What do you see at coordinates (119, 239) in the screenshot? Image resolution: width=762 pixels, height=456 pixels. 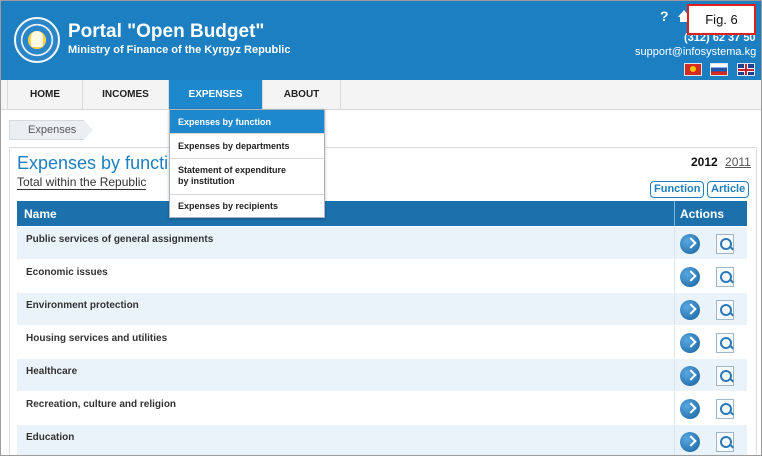 I see `row-name: Public services of general assignments` at bounding box center [119, 239].